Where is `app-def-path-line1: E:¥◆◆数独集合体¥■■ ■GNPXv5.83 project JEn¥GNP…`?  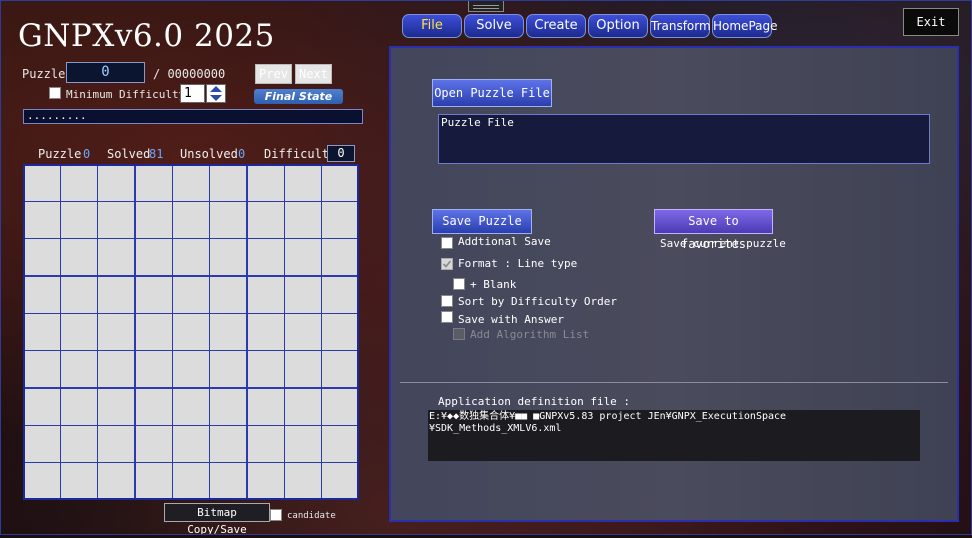
app-def-path-line1: E:¥◆◆数独集合体¥■■ ■GNPXv5.83 project JEn¥GNP… is located at coordinates (608, 416).